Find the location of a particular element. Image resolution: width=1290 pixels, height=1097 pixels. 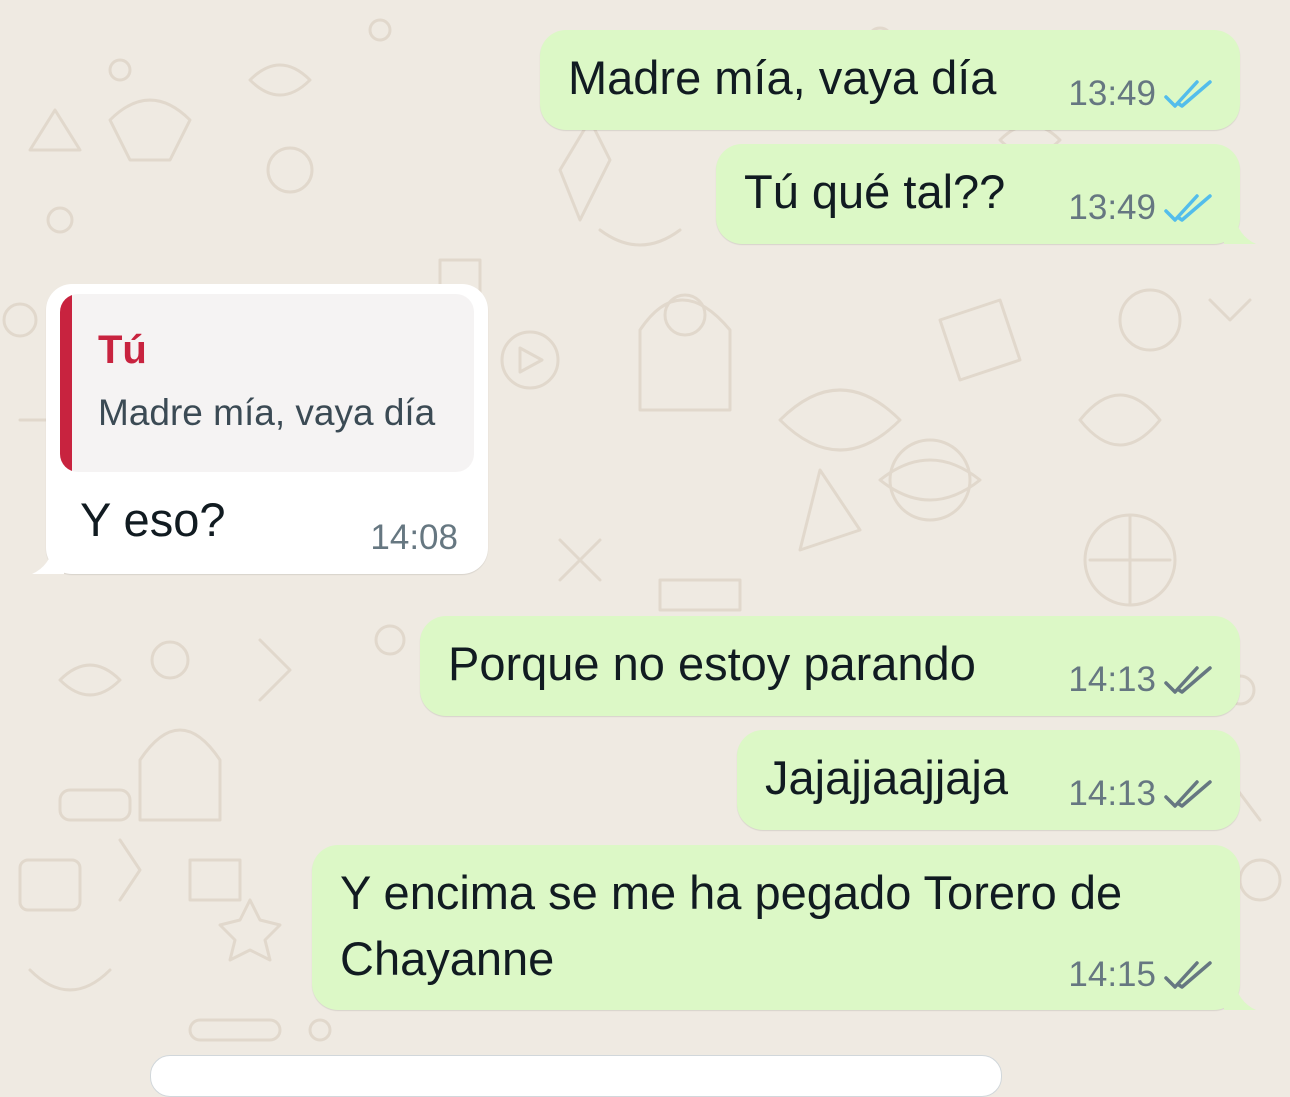

message-bubble-outgoing: Jajajjaajjaja 14:13 is located at coordinates (988, 780).